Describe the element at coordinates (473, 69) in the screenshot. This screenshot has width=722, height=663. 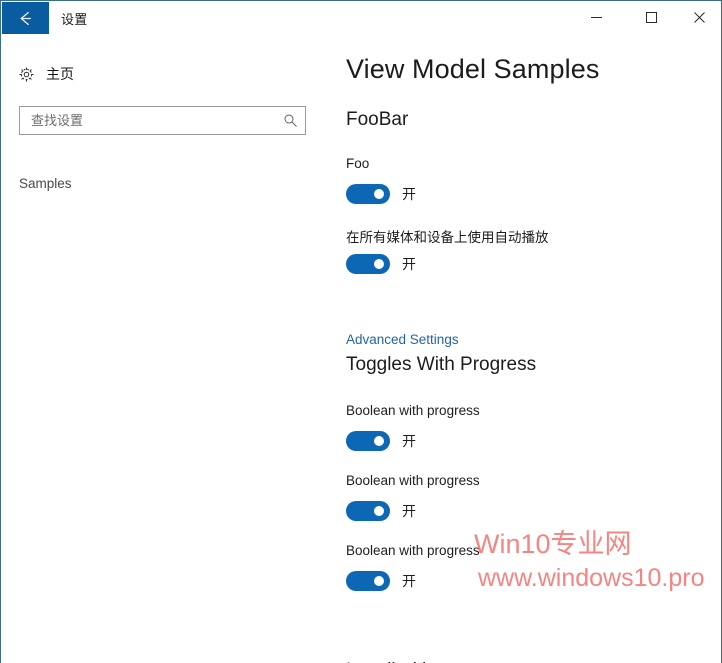
I see `page-title: View Model Samples` at that location.